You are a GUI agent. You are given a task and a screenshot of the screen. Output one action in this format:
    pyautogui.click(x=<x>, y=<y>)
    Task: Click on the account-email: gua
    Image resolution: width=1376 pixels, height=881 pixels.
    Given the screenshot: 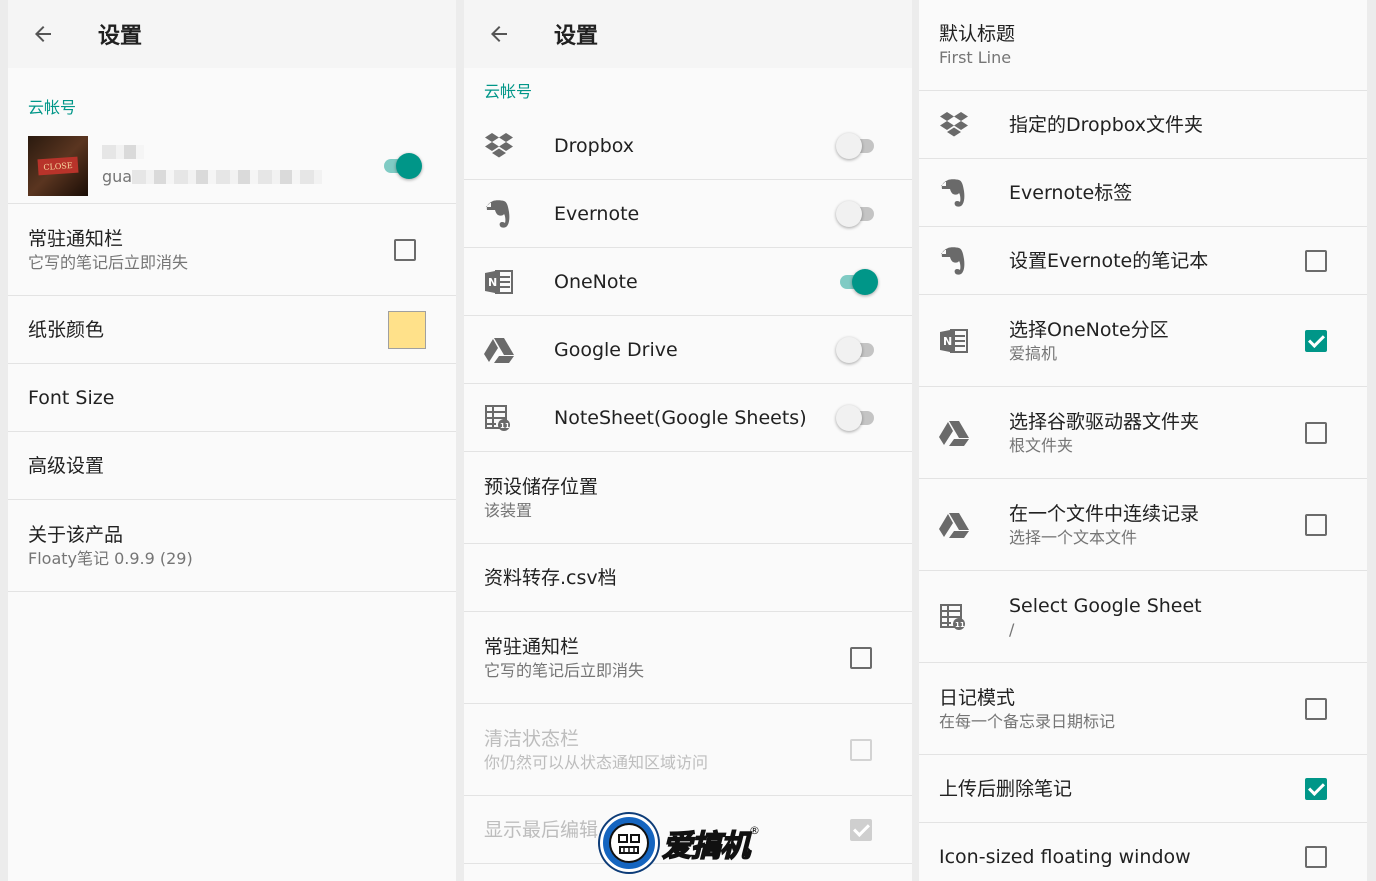 What is the action you would take?
    pyautogui.click(x=117, y=177)
    